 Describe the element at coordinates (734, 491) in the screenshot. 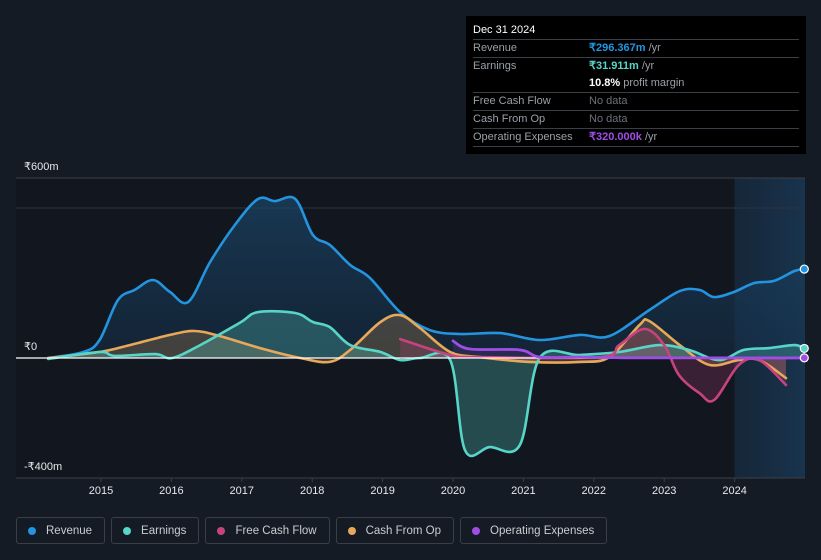

I see `x-tick-label: 2024` at that location.